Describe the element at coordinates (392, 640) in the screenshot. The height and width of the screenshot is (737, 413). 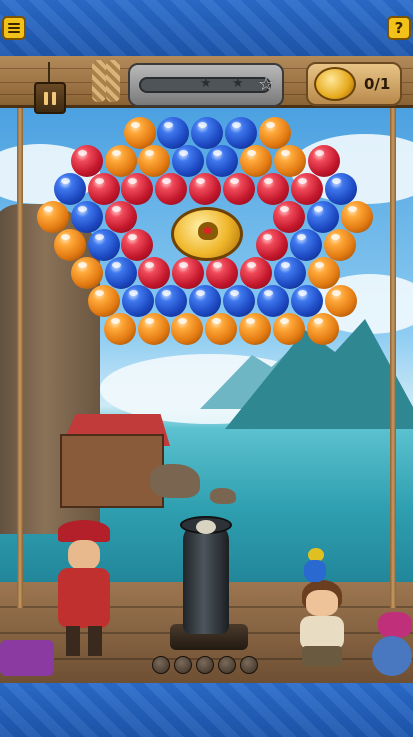
I see `treasure-pile` at that location.